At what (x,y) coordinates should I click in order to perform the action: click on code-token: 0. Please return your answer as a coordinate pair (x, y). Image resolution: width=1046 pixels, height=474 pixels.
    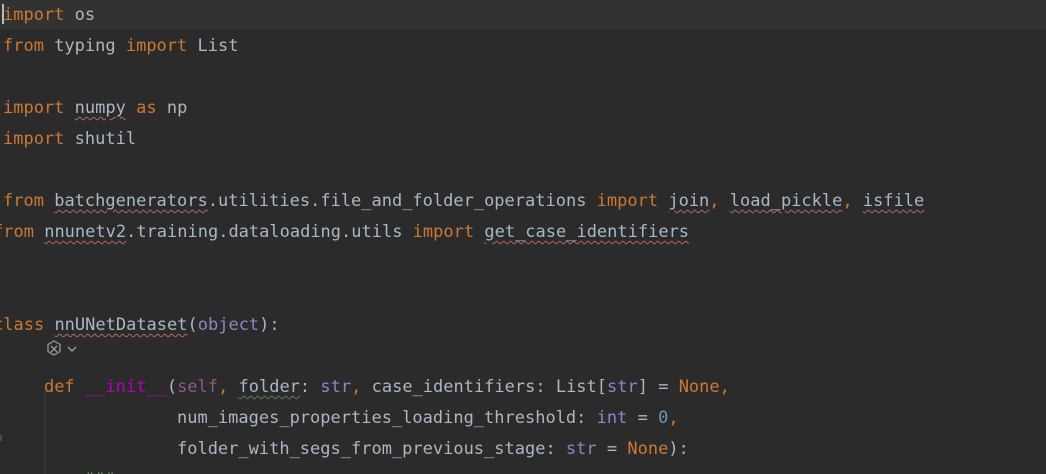
    Looking at the image, I should click on (663, 418).